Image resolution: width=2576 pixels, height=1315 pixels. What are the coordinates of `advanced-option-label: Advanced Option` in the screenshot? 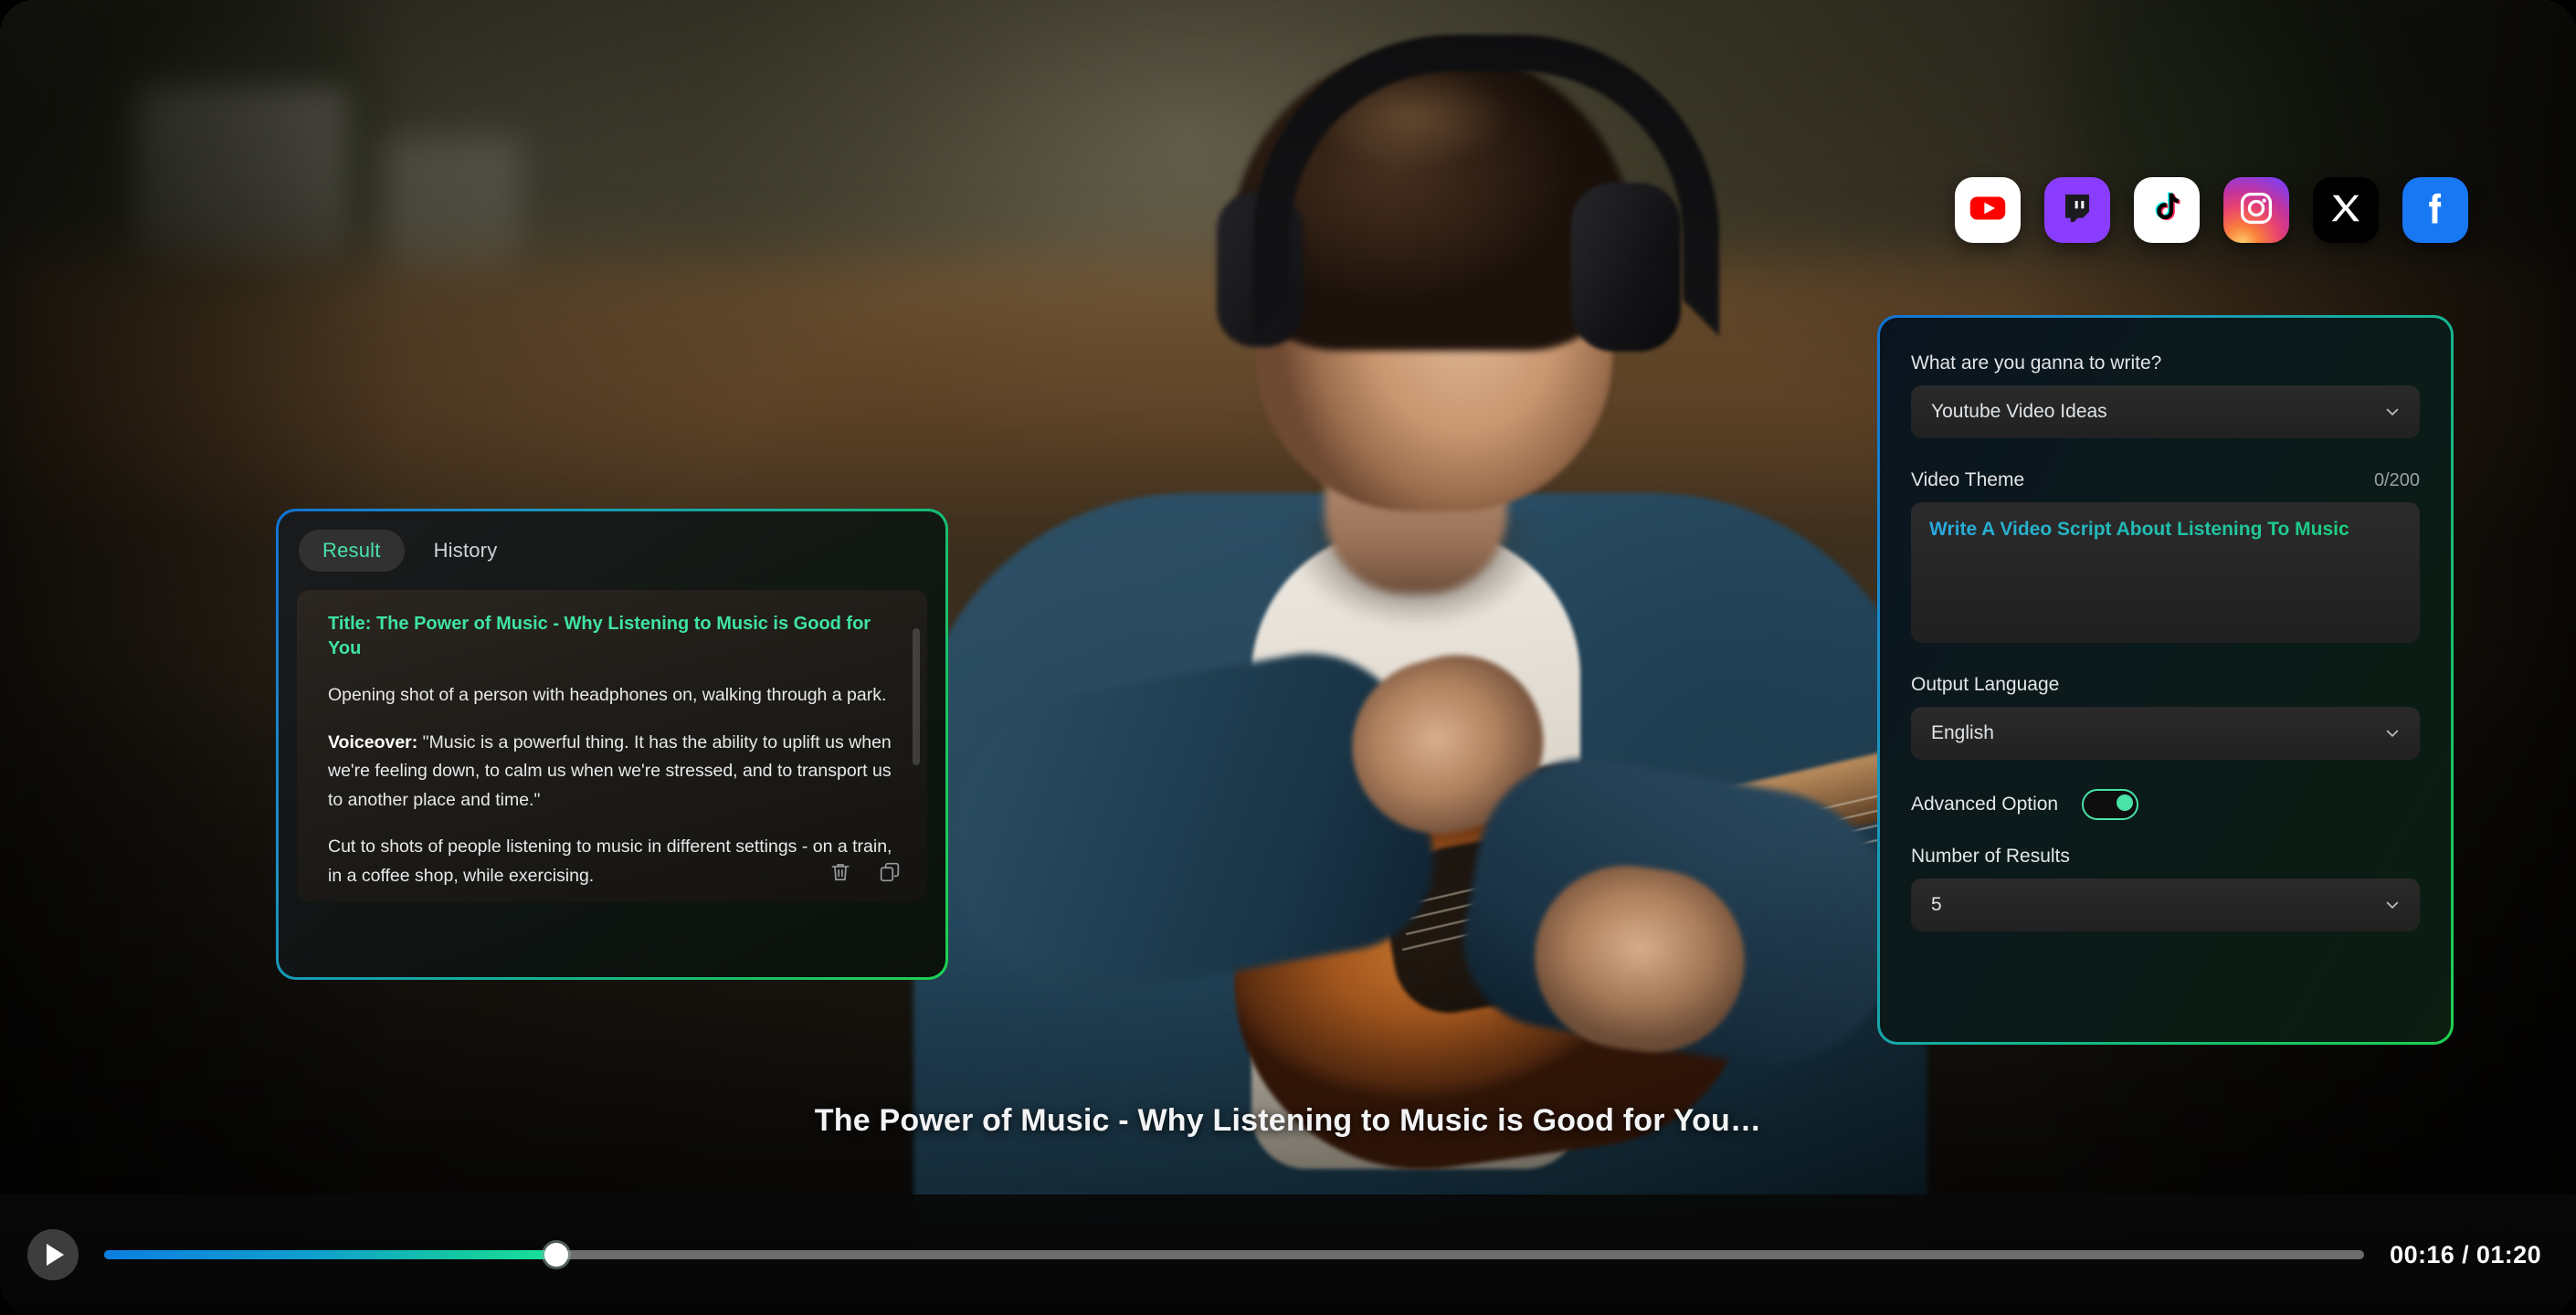 It's located at (1985, 804).